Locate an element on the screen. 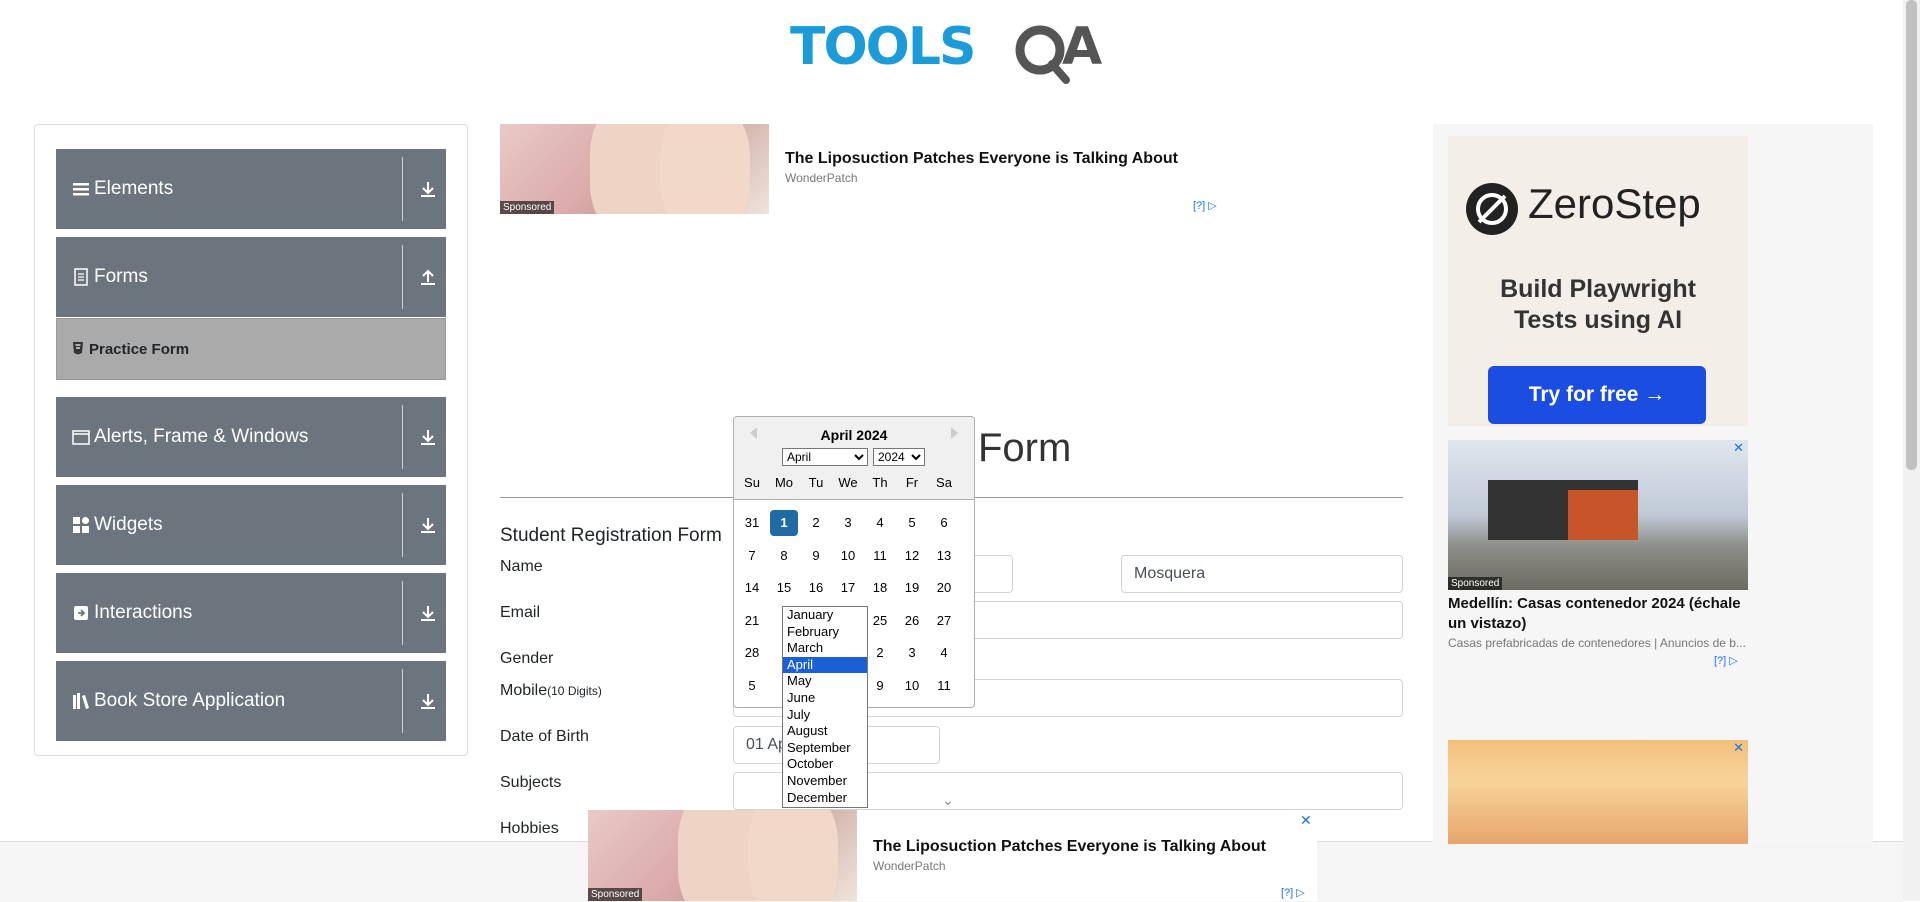 The image size is (1920, 902). sidebar-group-book-store: Book Store Application is located at coordinates (251, 701).